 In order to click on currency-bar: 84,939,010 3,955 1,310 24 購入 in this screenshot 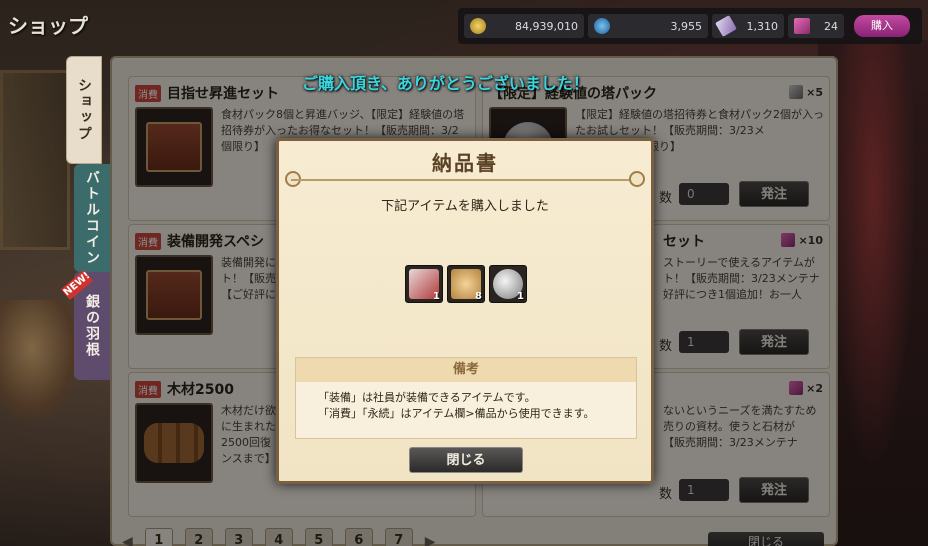, I will do `click(690, 26)`.